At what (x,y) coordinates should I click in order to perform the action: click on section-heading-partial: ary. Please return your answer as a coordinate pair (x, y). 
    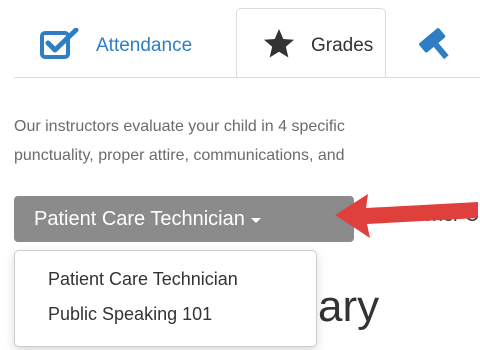
    Looking at the image, I should click on (349, 306).